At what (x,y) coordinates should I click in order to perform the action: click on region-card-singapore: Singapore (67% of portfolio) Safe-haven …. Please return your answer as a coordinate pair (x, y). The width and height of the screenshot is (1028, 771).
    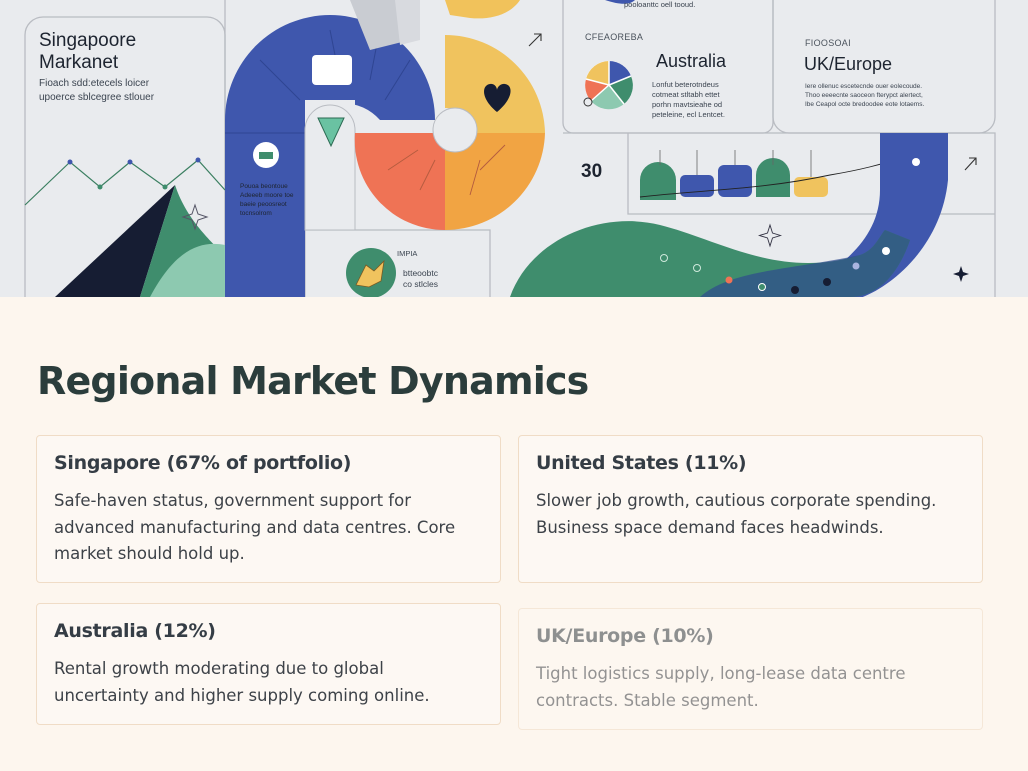
    Looking at the image, I should click on (268, 509).